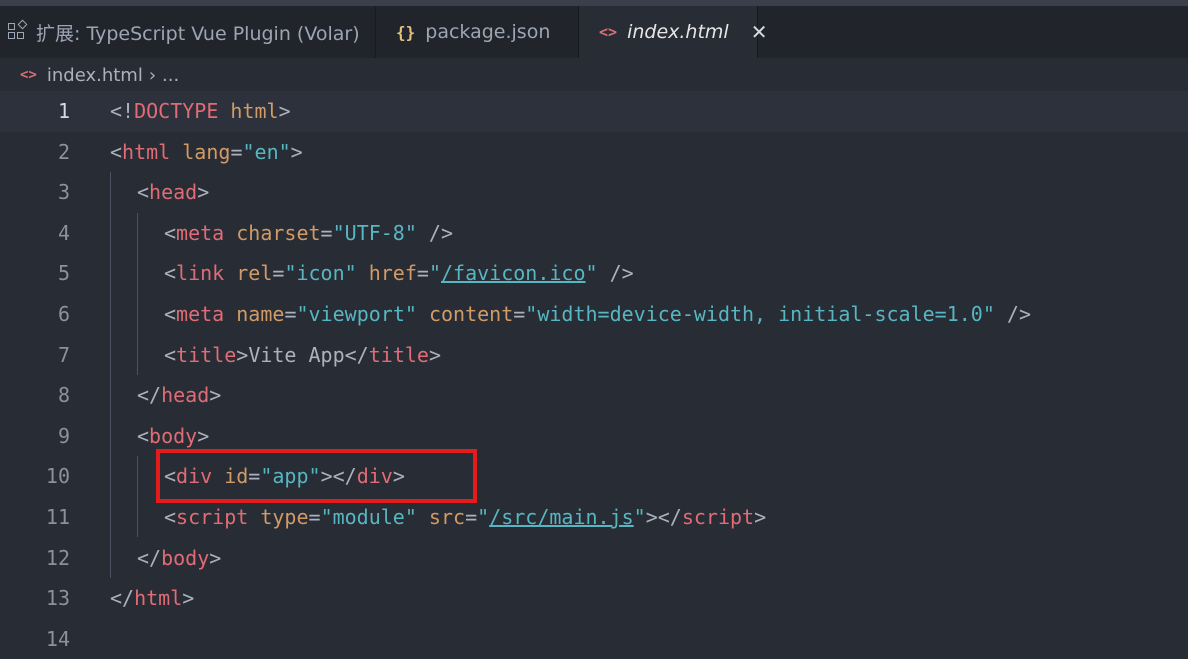 The height and width of the screenshot is (659, 1188). What do you see at coordinates (594, 395) in the screenshot?
I see `code-line: 8 </head>` at bounding box center [594, 395].